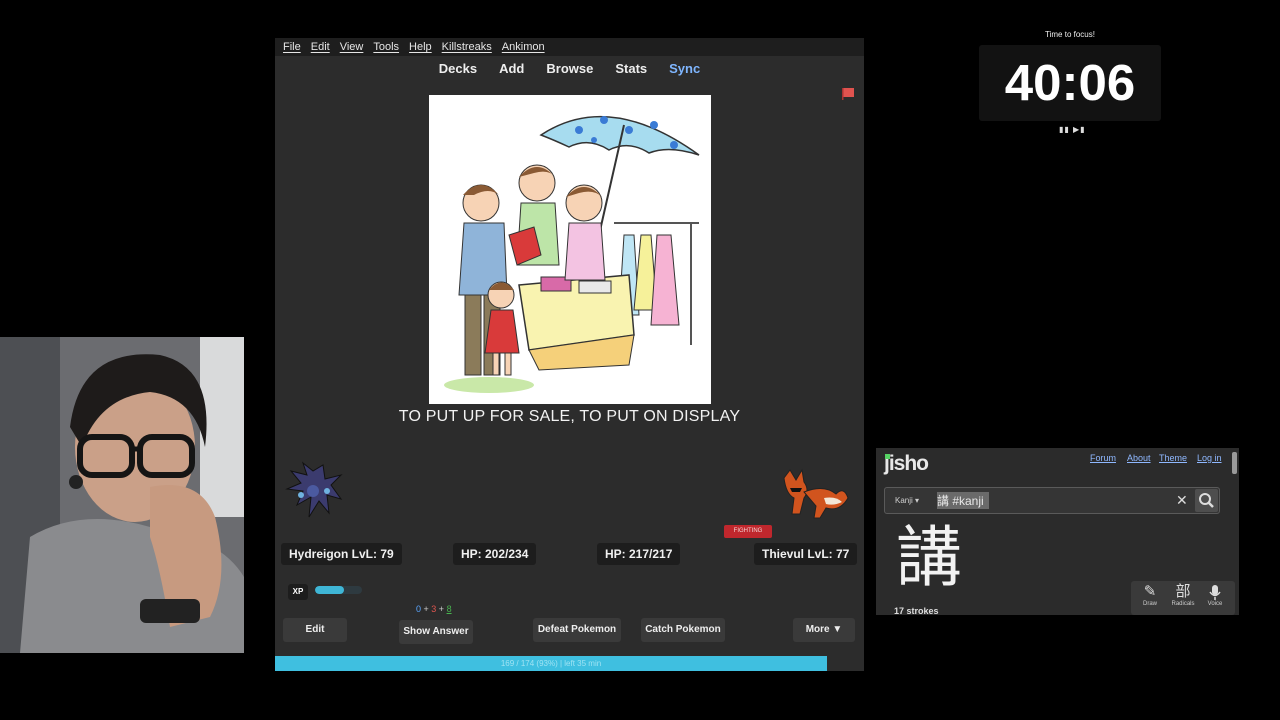 This screenshot has width=1280, height=720. What do you see at coordinates (577, 630) in the screenshot?
I see `defeat-pokemon-button: Defeat Pokemon` at bounding box center [577, 630].